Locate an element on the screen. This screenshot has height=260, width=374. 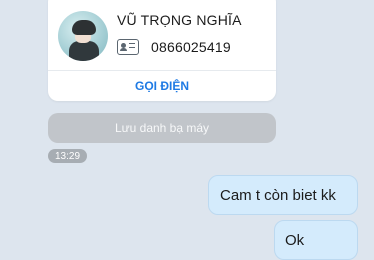
message-bubble: Ok is located at coordinates (316, 240).